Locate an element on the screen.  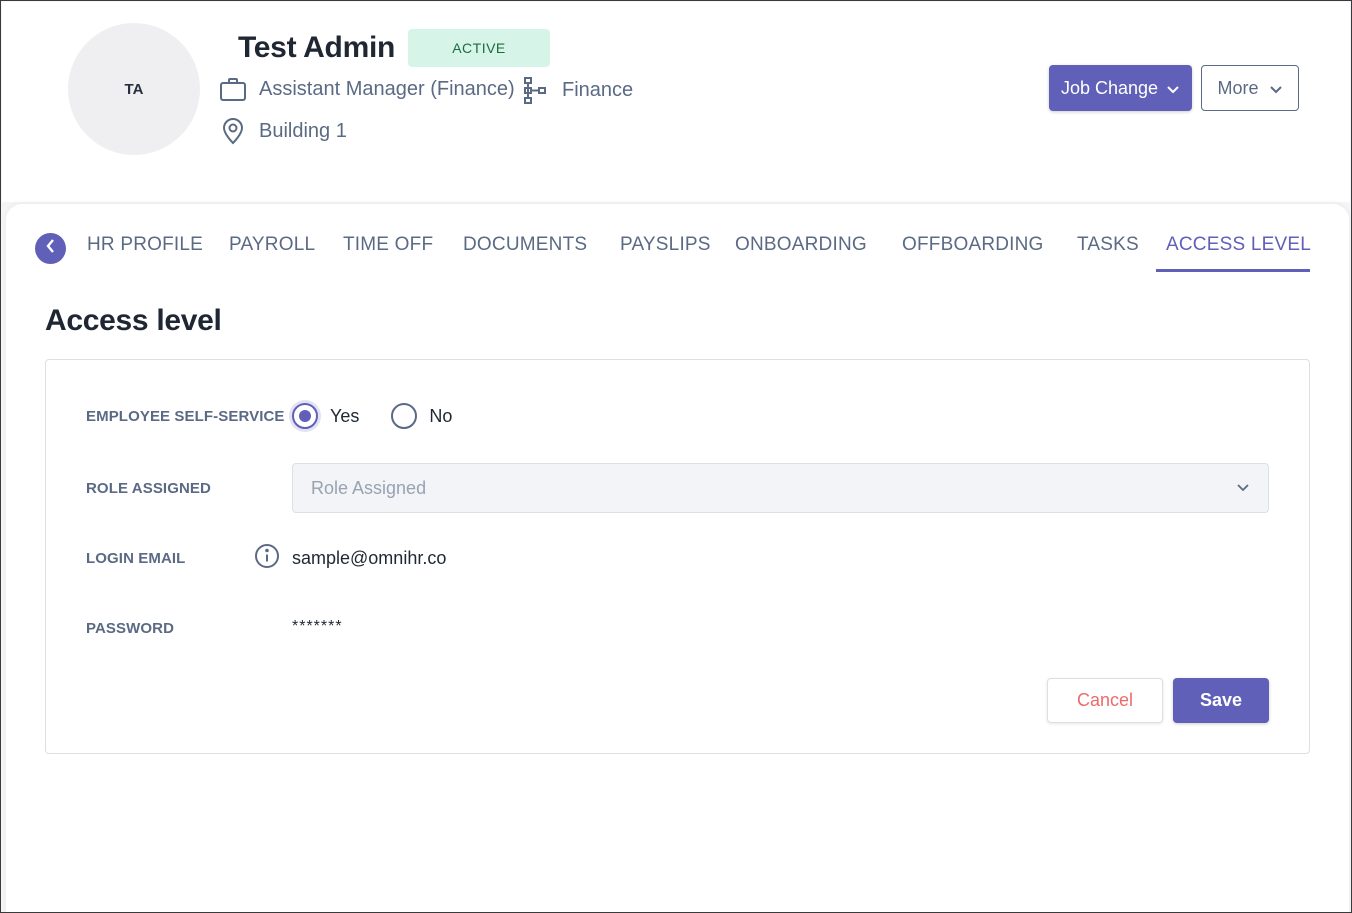
location-row: Building 1 is located at coordinates (284, 131).